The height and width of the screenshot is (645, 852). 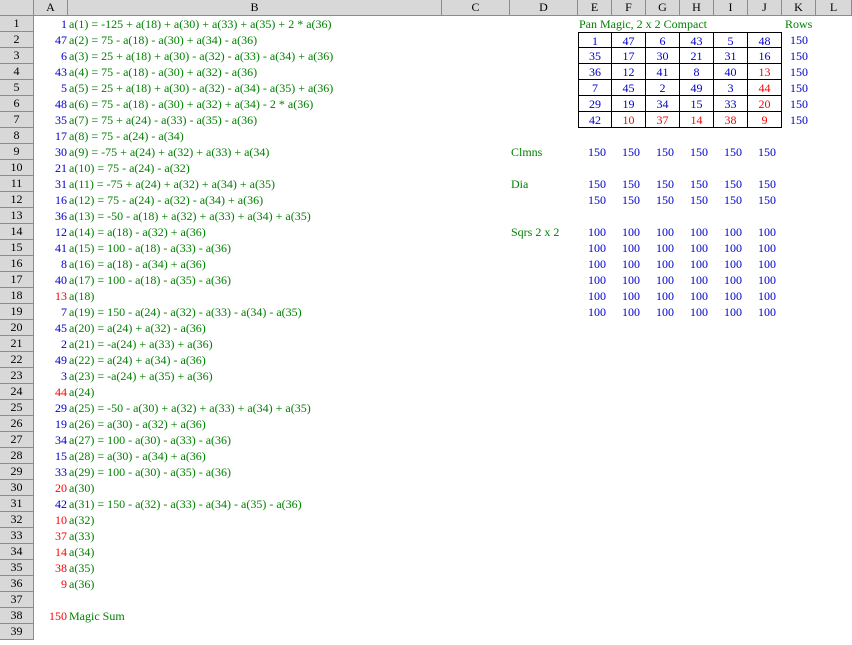 What do you see at coordinates (762, 232) in the screenshot?
I see `square-sum-r1-6: 100` at bounding box center [762, 232].